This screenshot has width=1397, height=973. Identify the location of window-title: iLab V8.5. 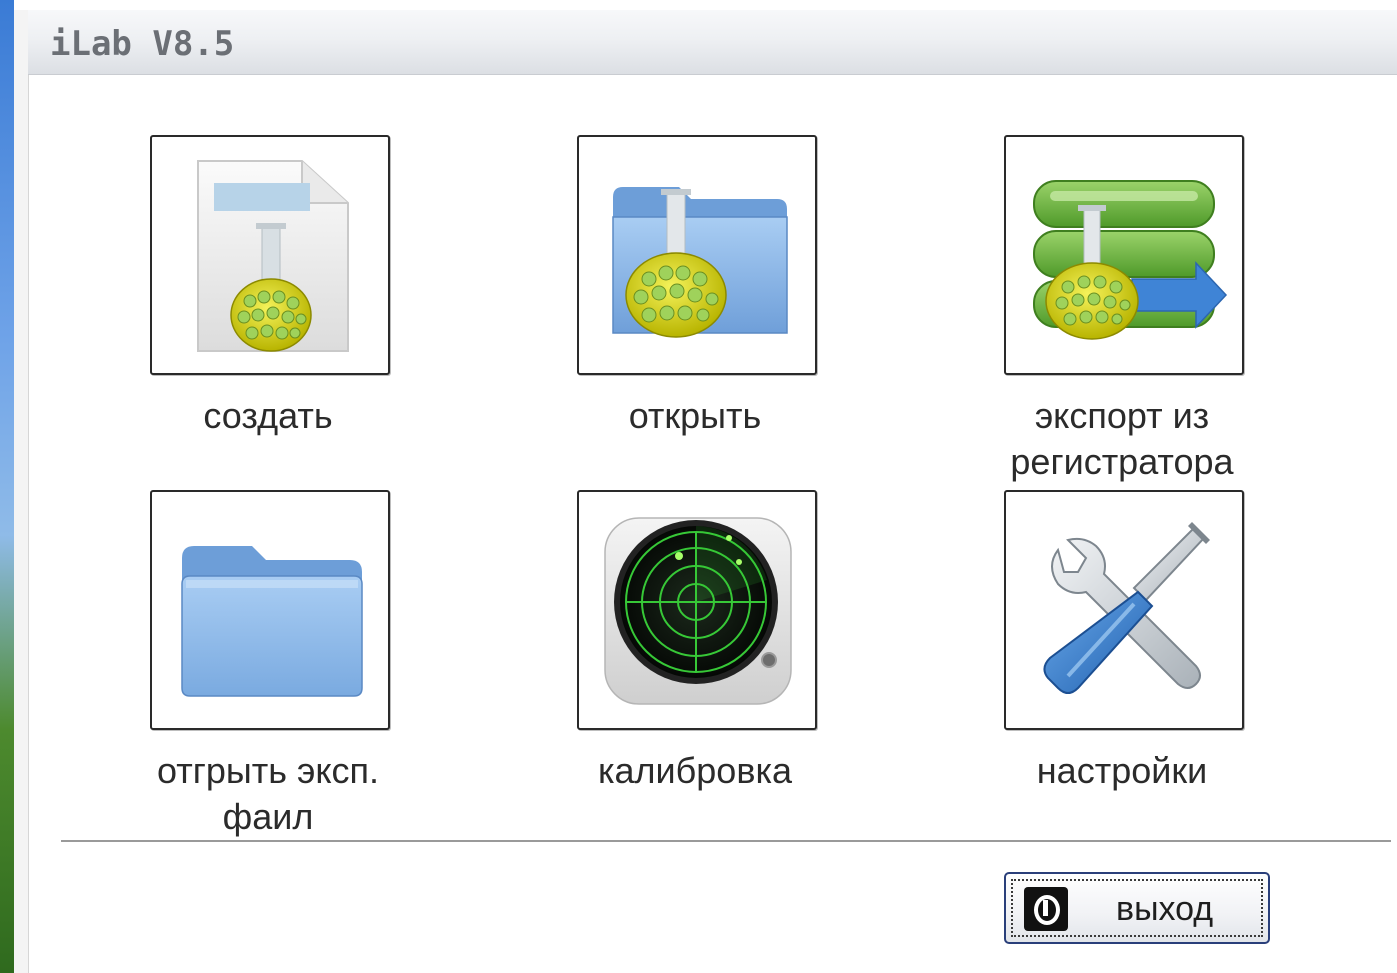
(142, 44).